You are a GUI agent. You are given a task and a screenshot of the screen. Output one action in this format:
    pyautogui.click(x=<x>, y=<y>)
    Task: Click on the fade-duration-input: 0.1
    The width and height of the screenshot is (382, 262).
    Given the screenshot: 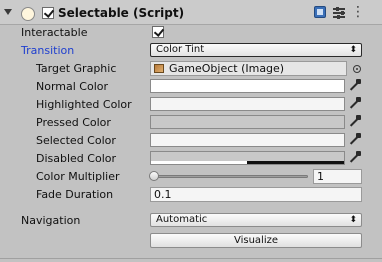 What is the action you would take?
    pyautogui.click(x=256, y=194)
    